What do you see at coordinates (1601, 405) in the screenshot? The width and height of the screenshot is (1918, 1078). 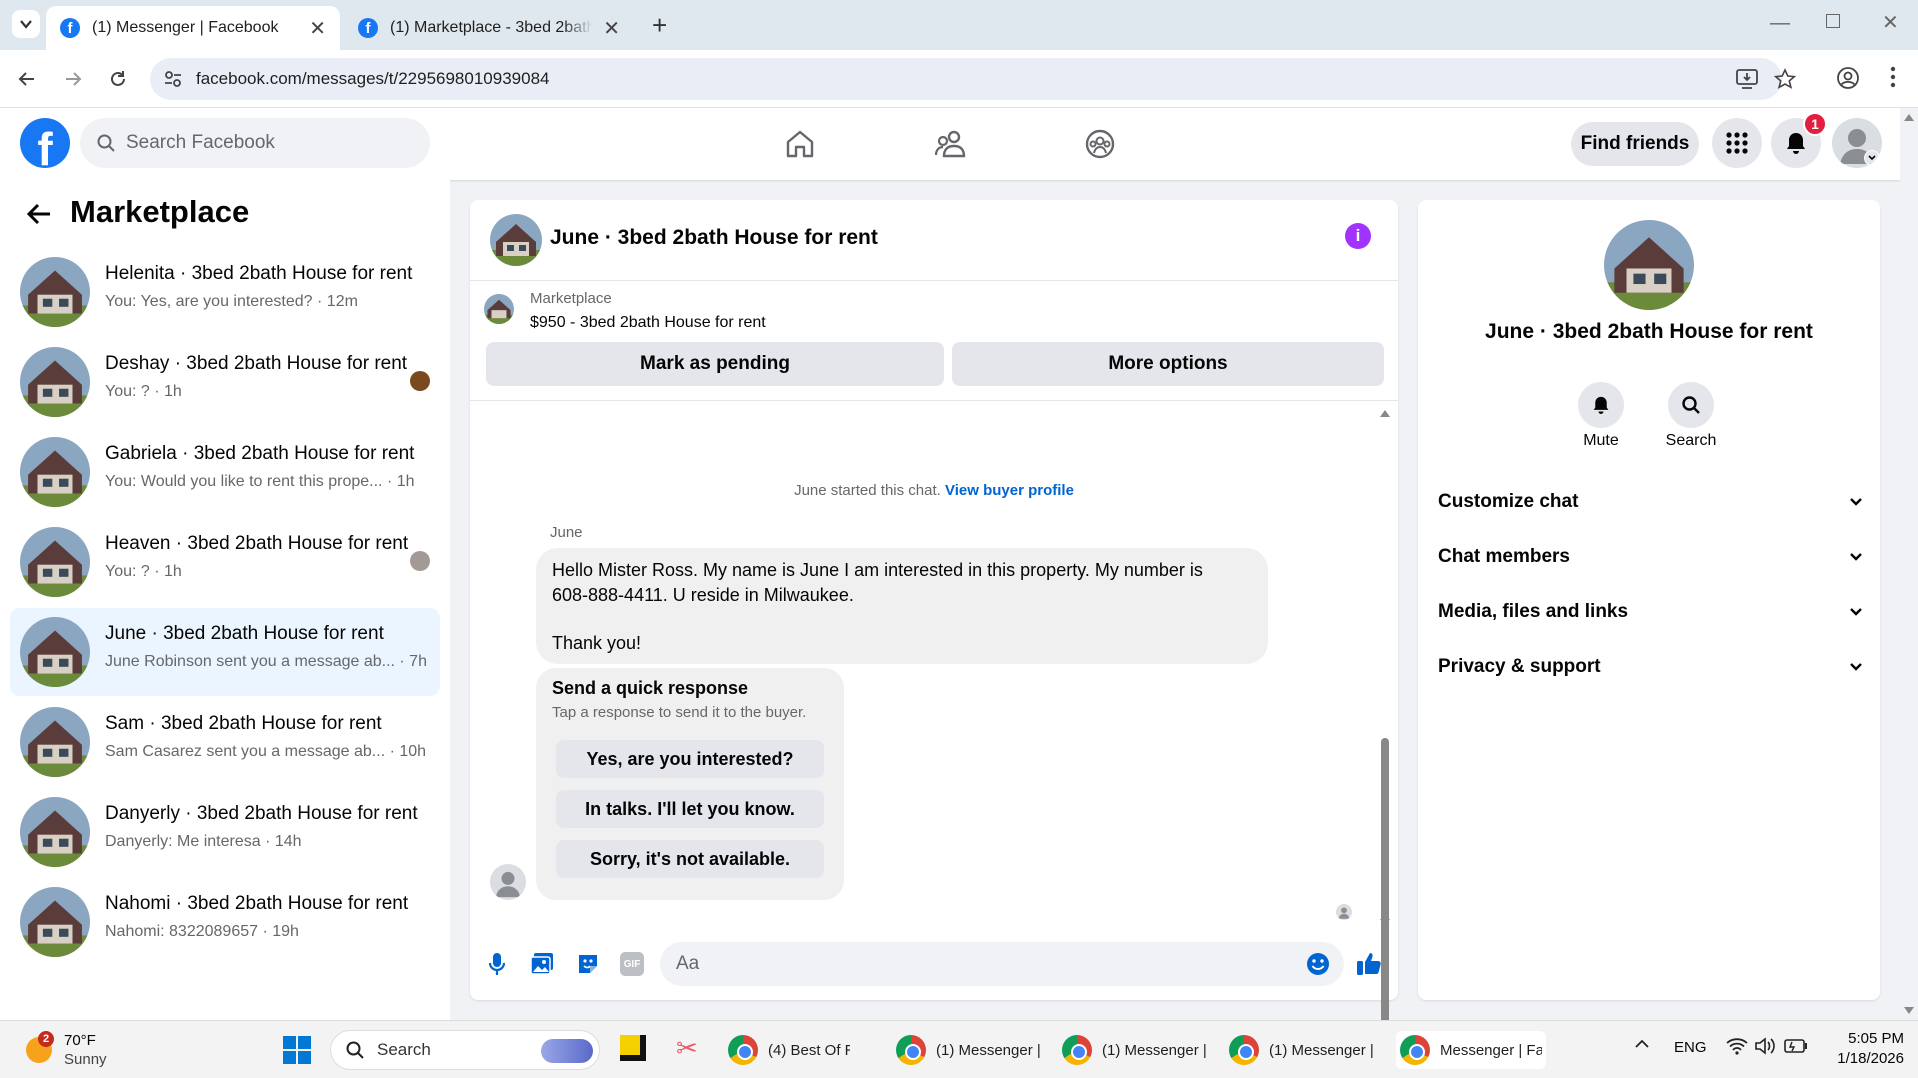 I see `mute-button` at bounding box center [1601, 405].